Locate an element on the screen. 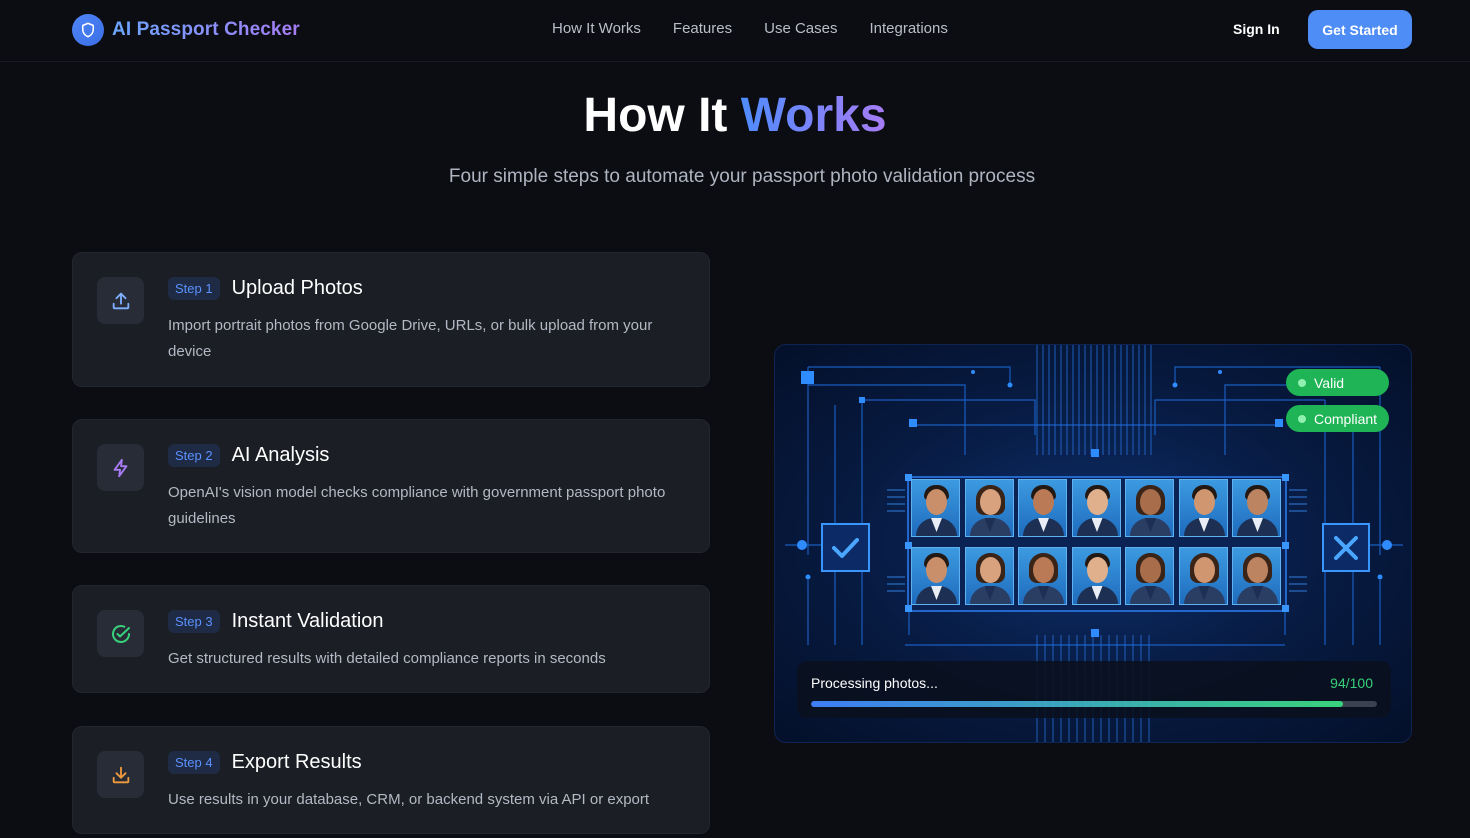  step-title: Instant Validation is located at coordinates (307, 621).